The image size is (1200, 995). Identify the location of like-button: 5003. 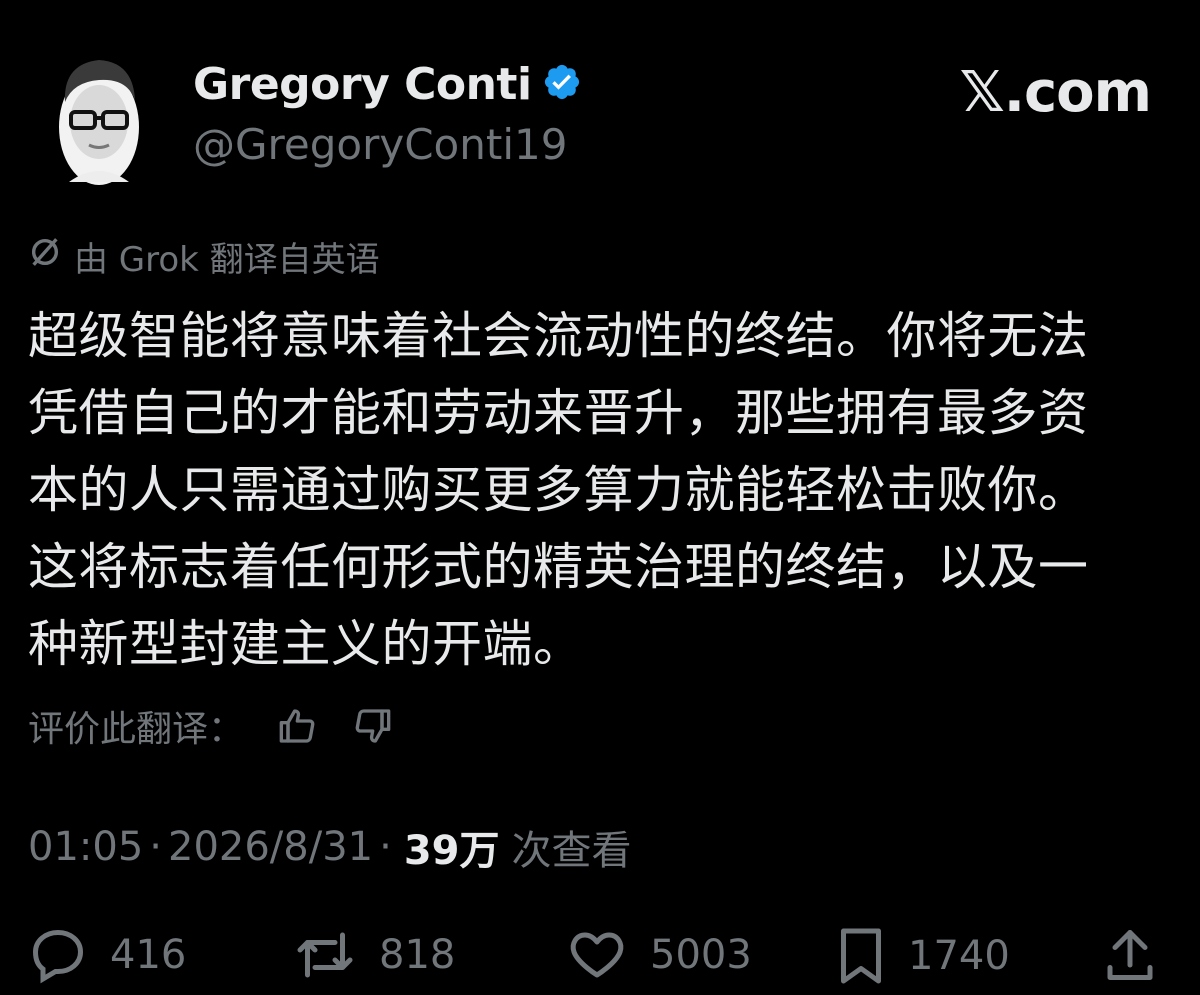
(659, 955).